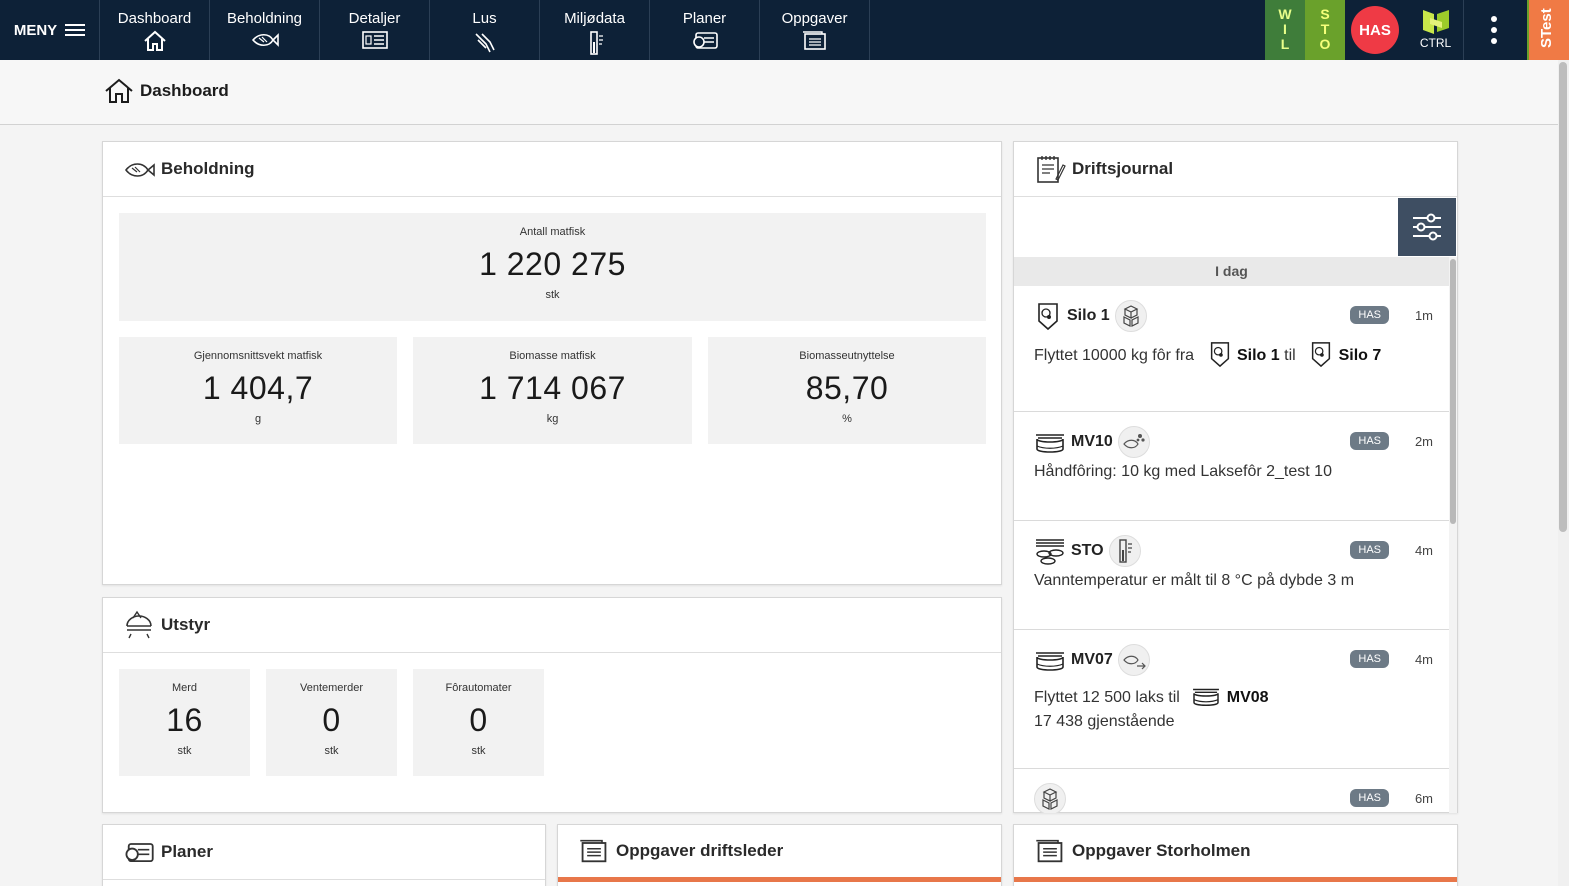 This screenshot has height=886, width=1569. I want to click on environment-label: STest, so click(1546, 28).